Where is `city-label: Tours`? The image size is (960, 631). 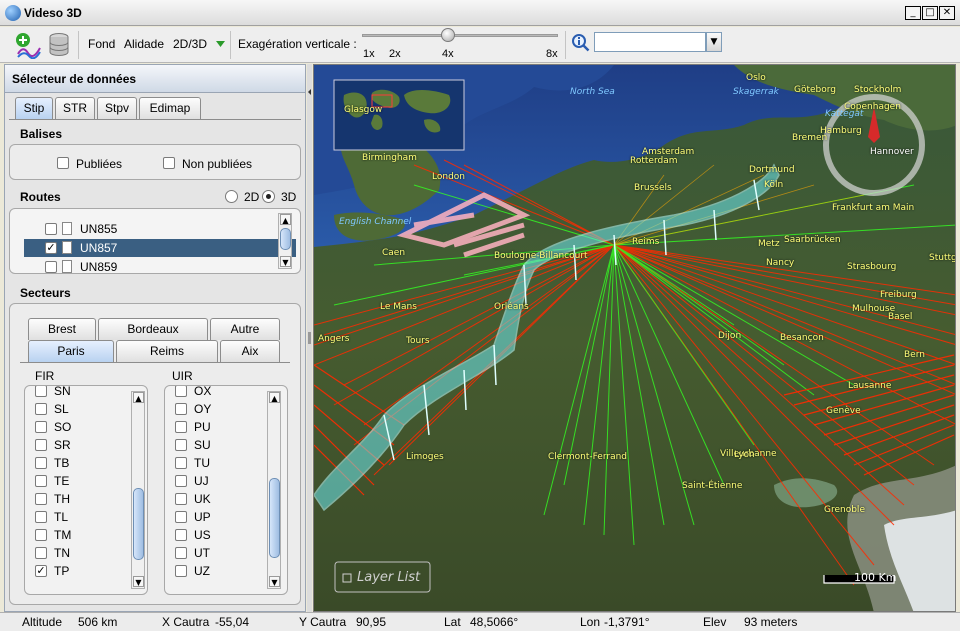
city-label: Tours is located at coordinates (418, 341).